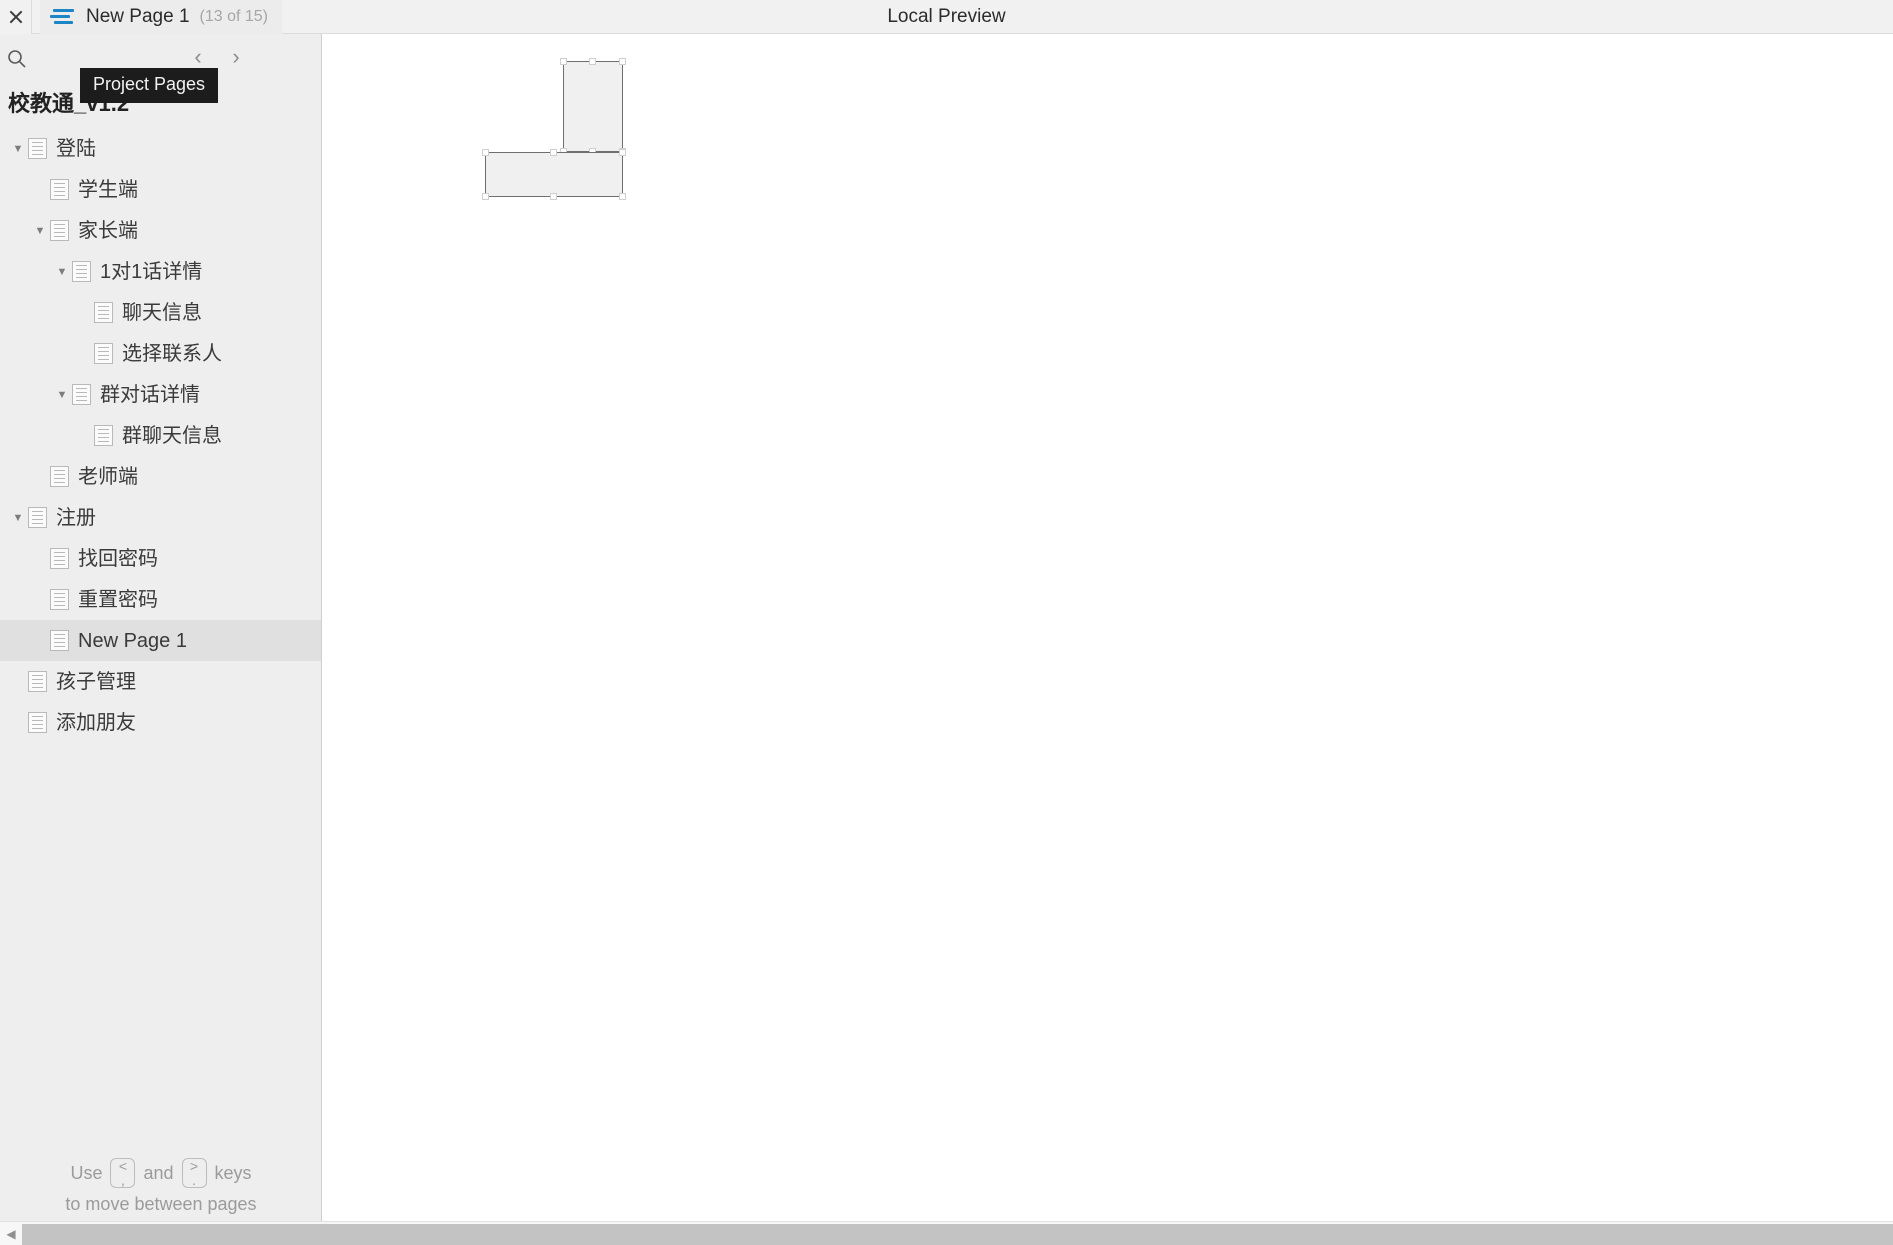 This screenshot has width=1893, height=1245. Describe the element at coordinates (123, 1180) in the screenshot. I see `key-previous-bottom: ,` at that location.